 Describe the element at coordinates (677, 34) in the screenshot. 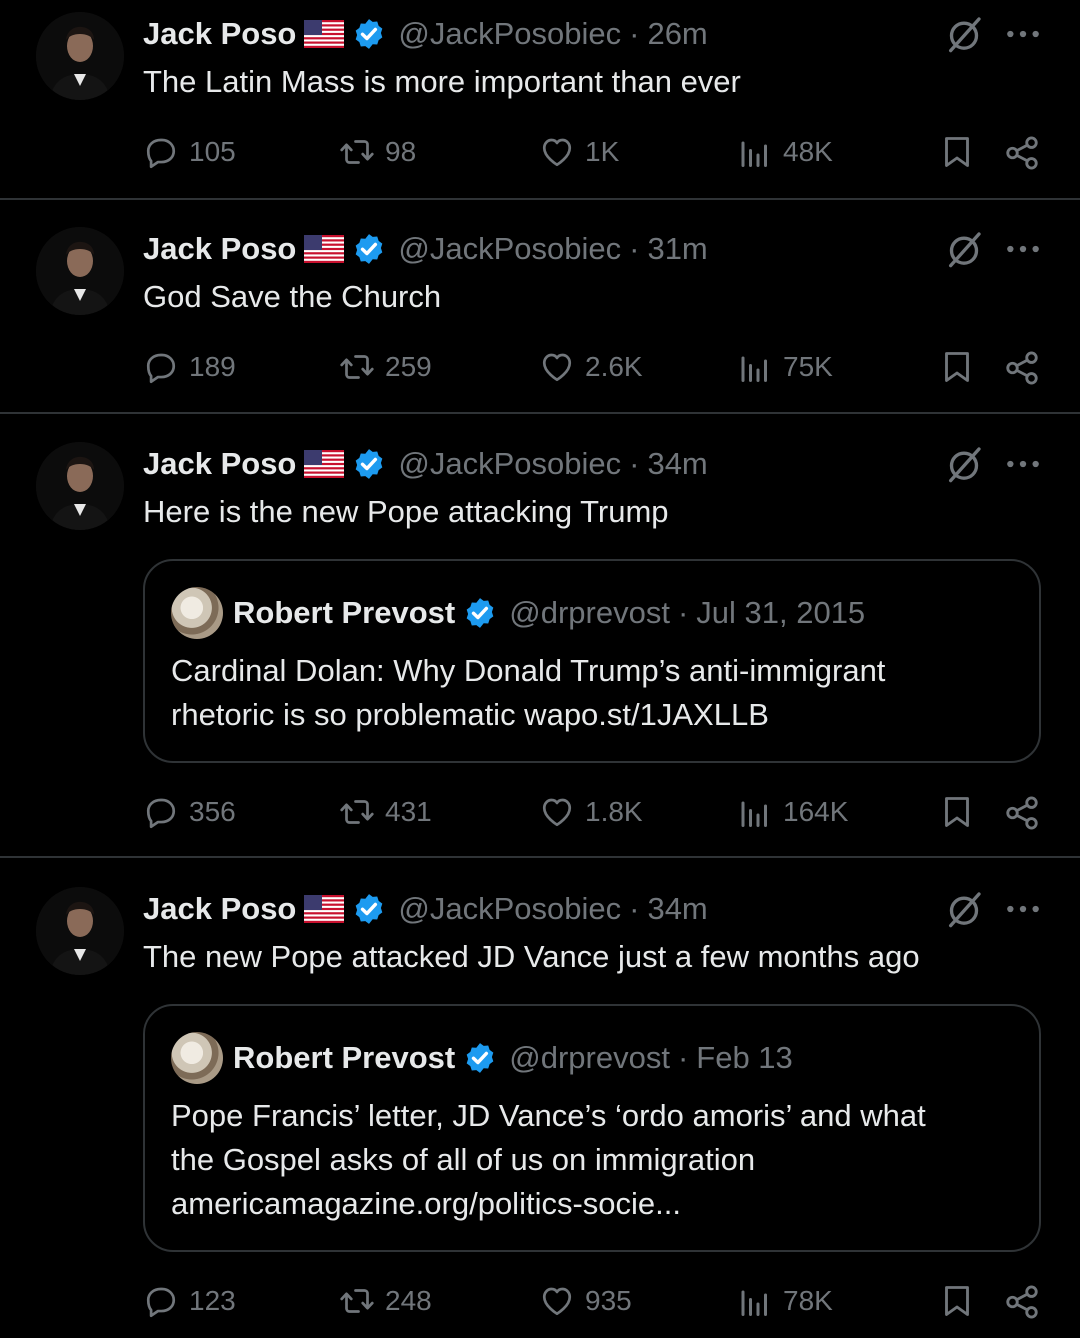

I see `timestamp: 26m` at that location.